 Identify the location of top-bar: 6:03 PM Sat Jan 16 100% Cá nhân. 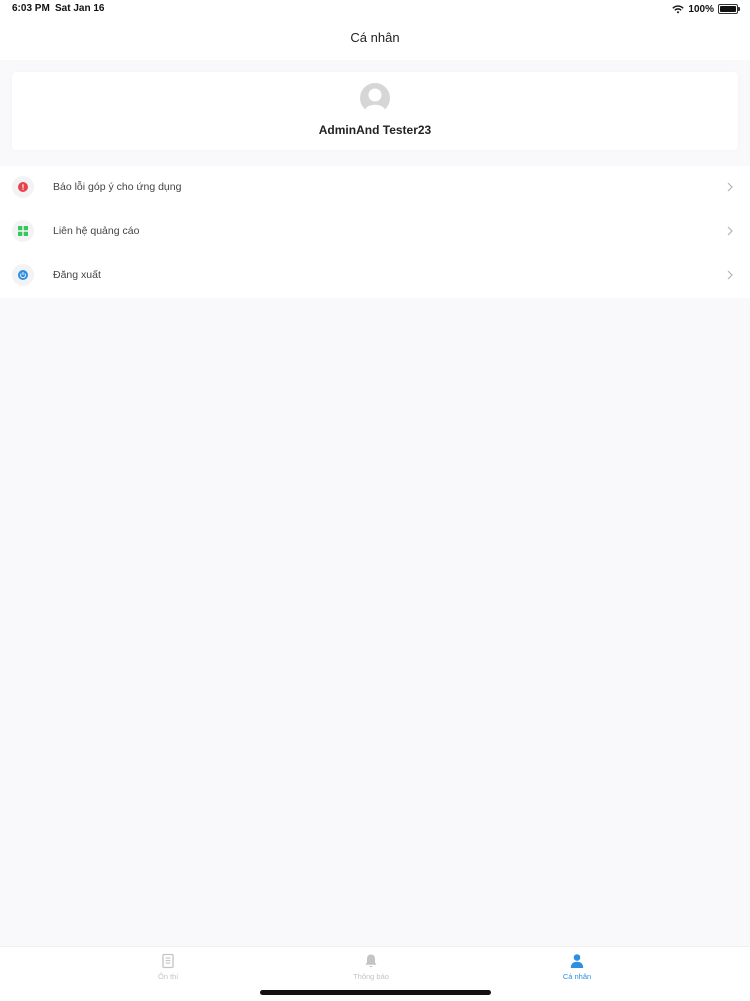
(375, 30).